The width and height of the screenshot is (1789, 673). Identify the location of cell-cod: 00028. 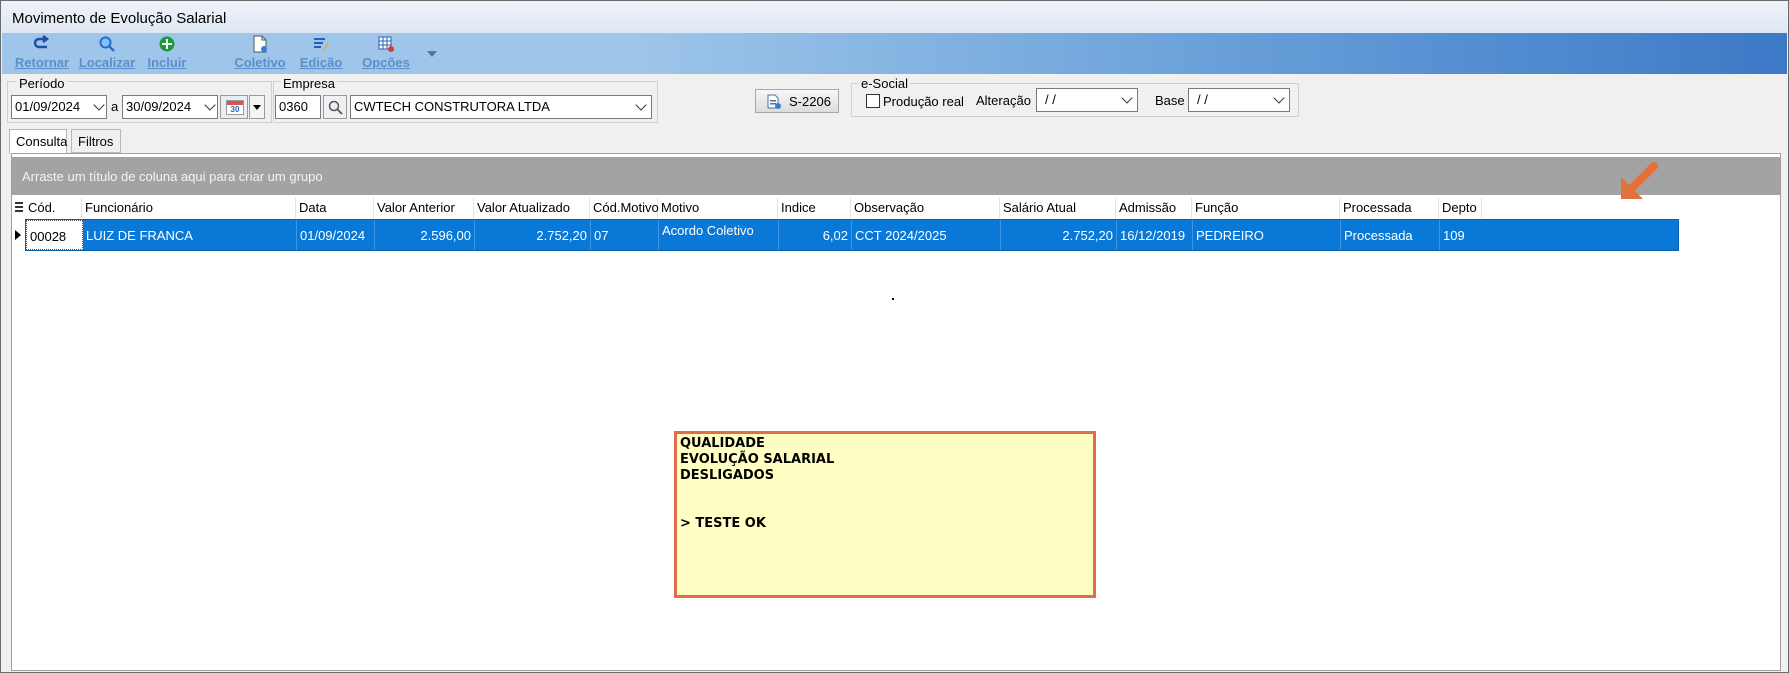
(54, 235).